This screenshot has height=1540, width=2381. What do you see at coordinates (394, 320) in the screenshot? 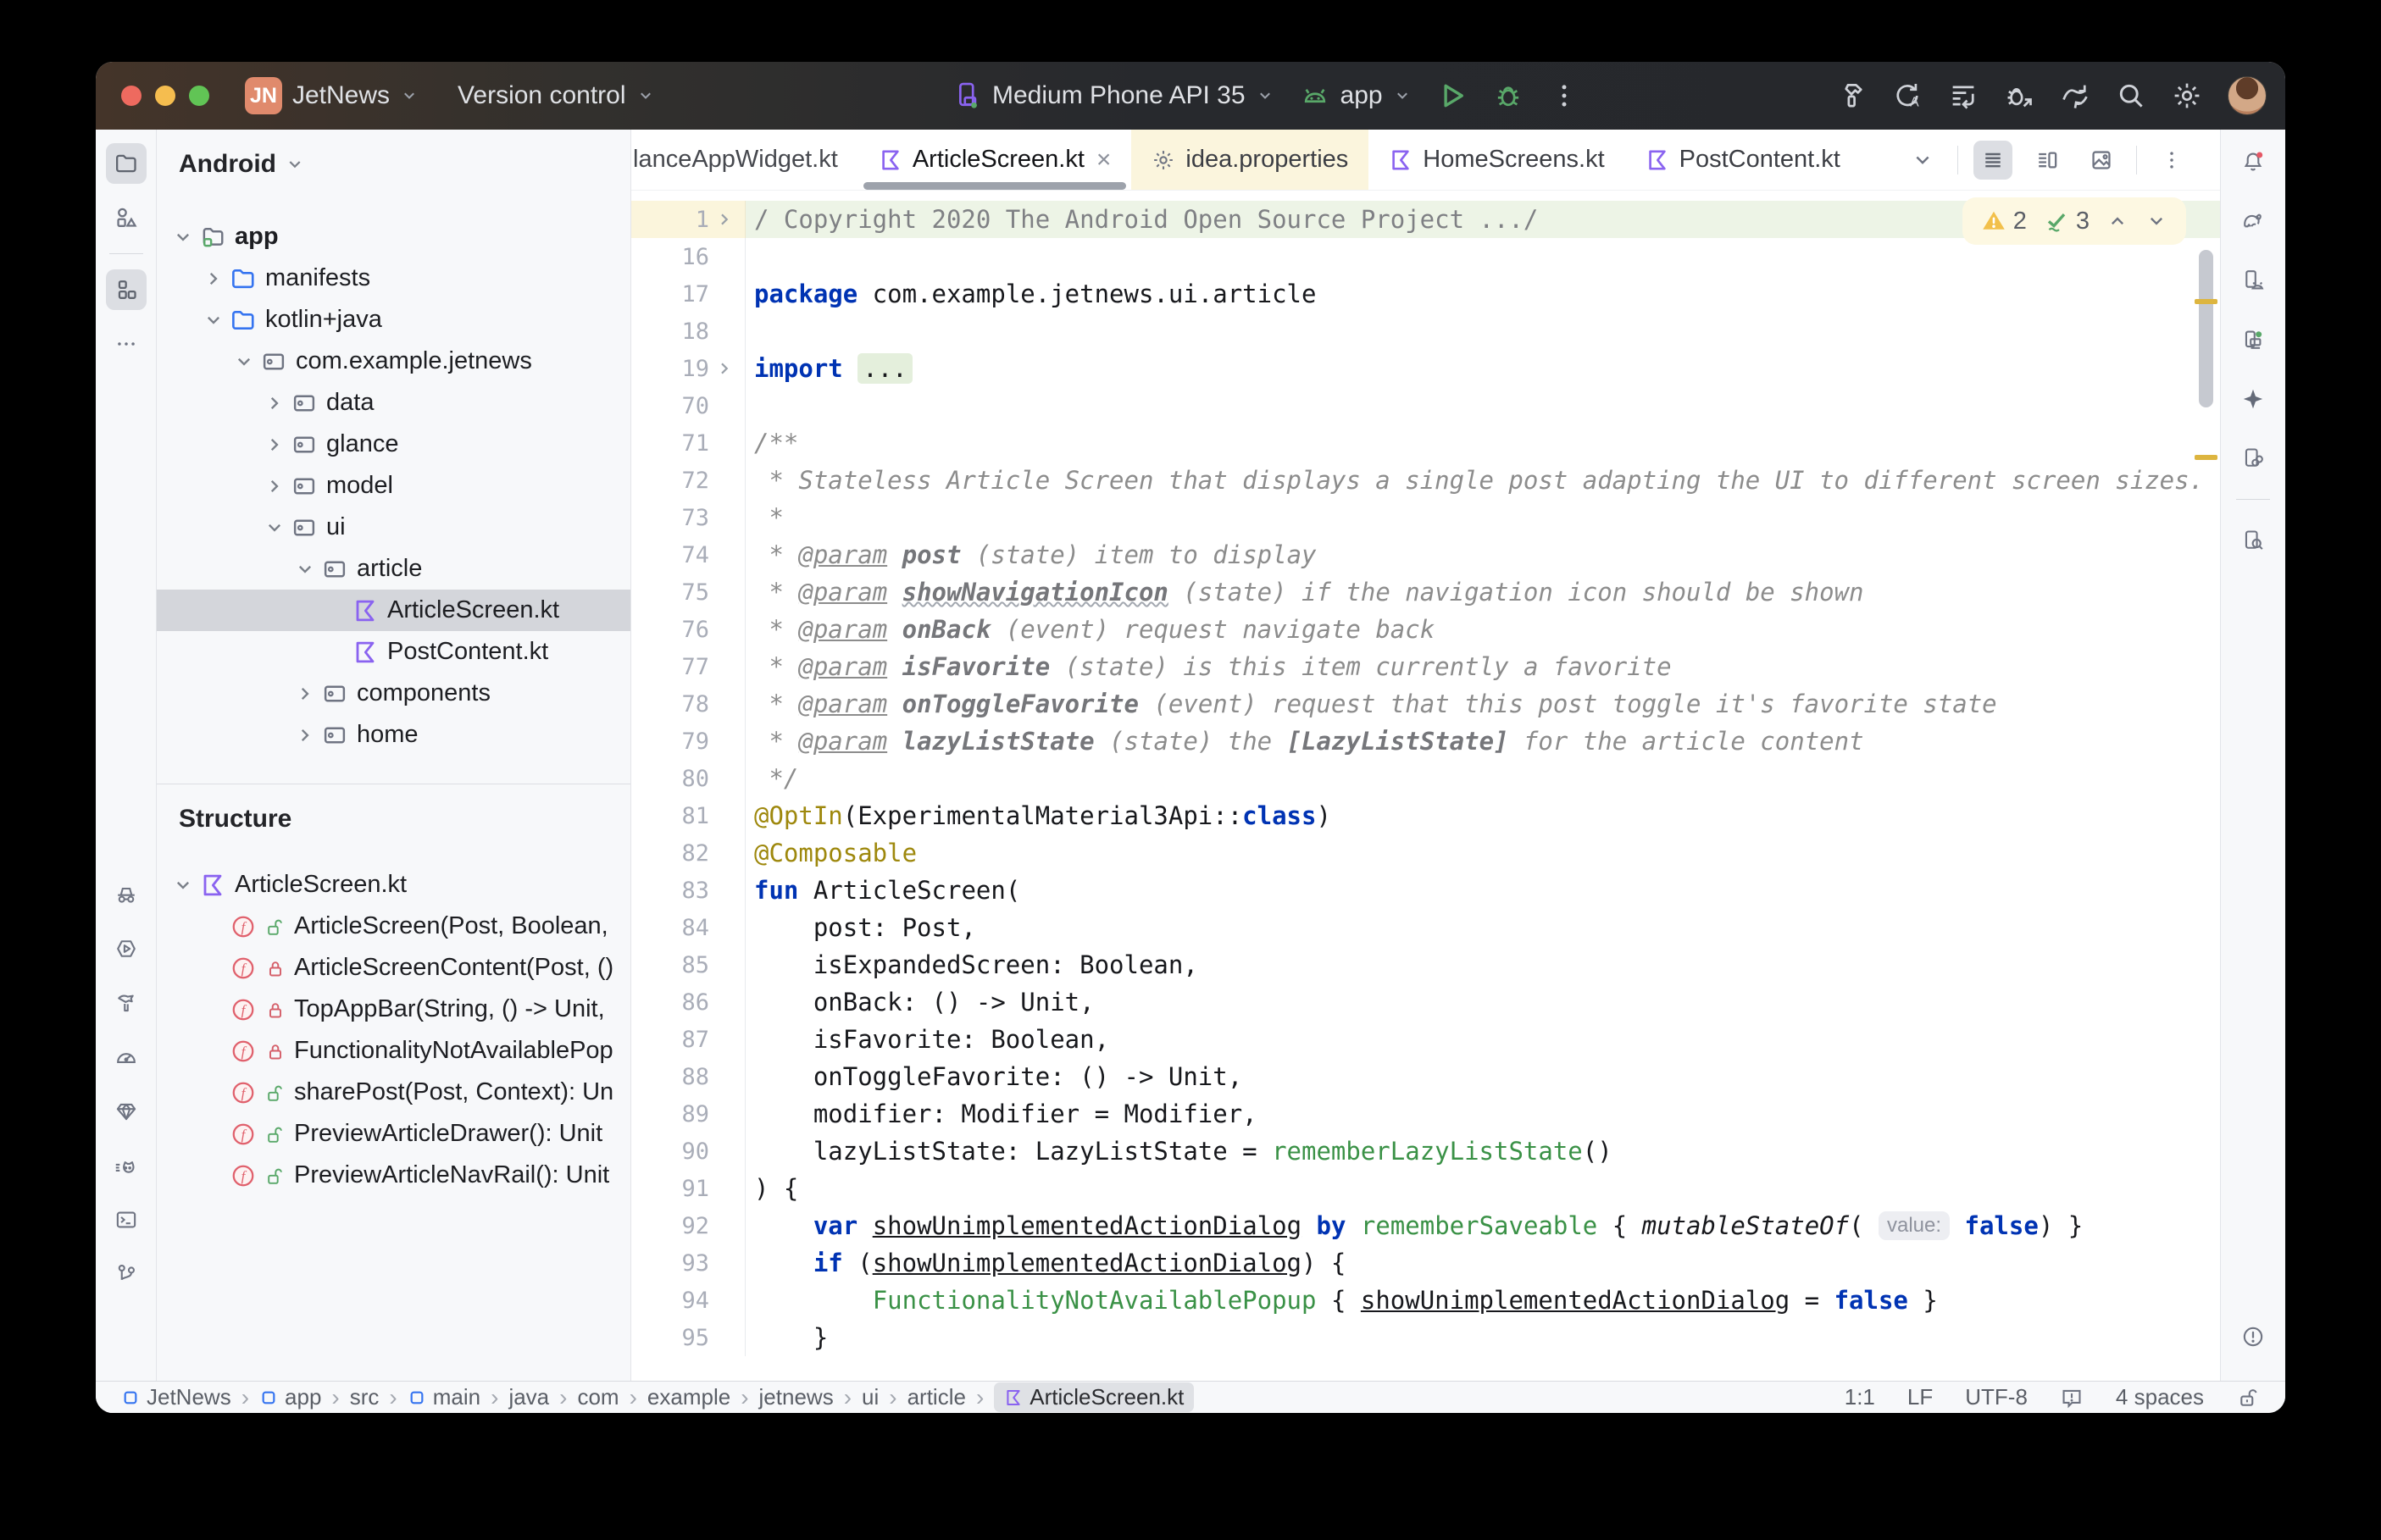
I see `project-item-kotlin-java: kotlin+java` at bounding box center [394, 320].